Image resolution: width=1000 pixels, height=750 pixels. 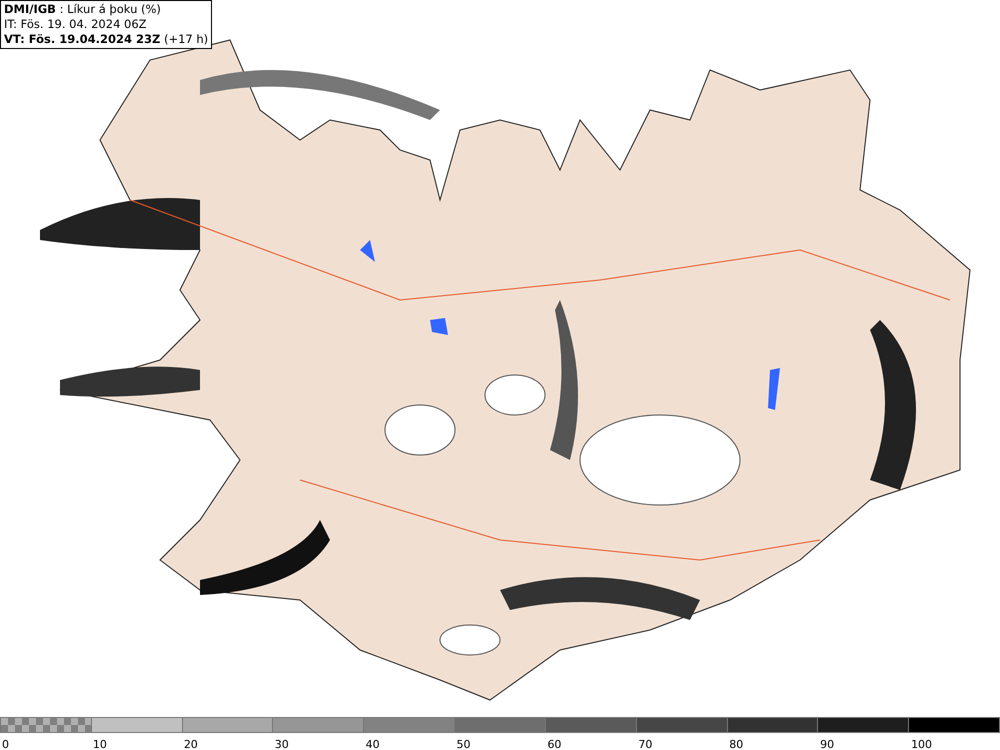 What do you see at coordinates (373, 744) in the screenshot?
I see `scale-label: 40` at bounding box center [373, 744].